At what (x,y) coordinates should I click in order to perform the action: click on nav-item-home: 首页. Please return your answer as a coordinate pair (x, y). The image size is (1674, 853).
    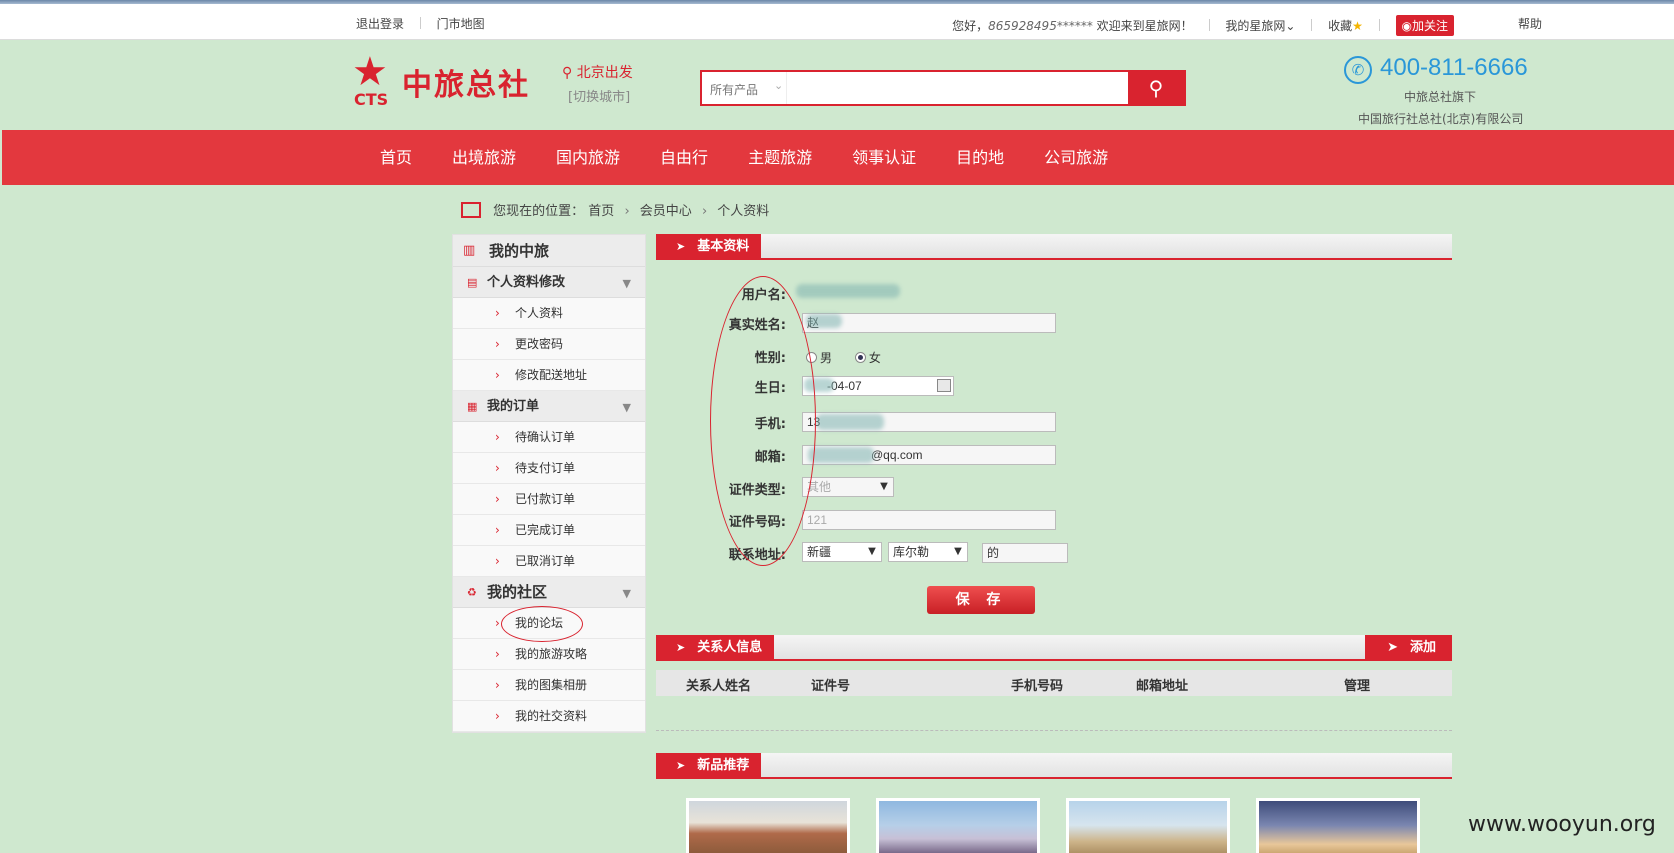
    Looking at the image, I should click on (396, 157).